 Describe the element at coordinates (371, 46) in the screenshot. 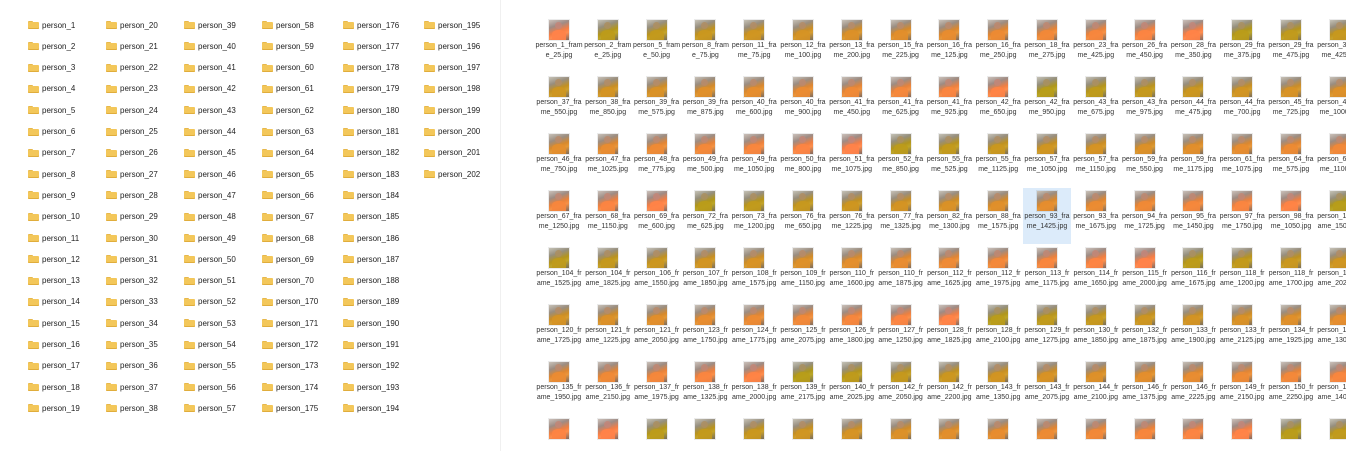

I see `folder-item: person_177` at that location.